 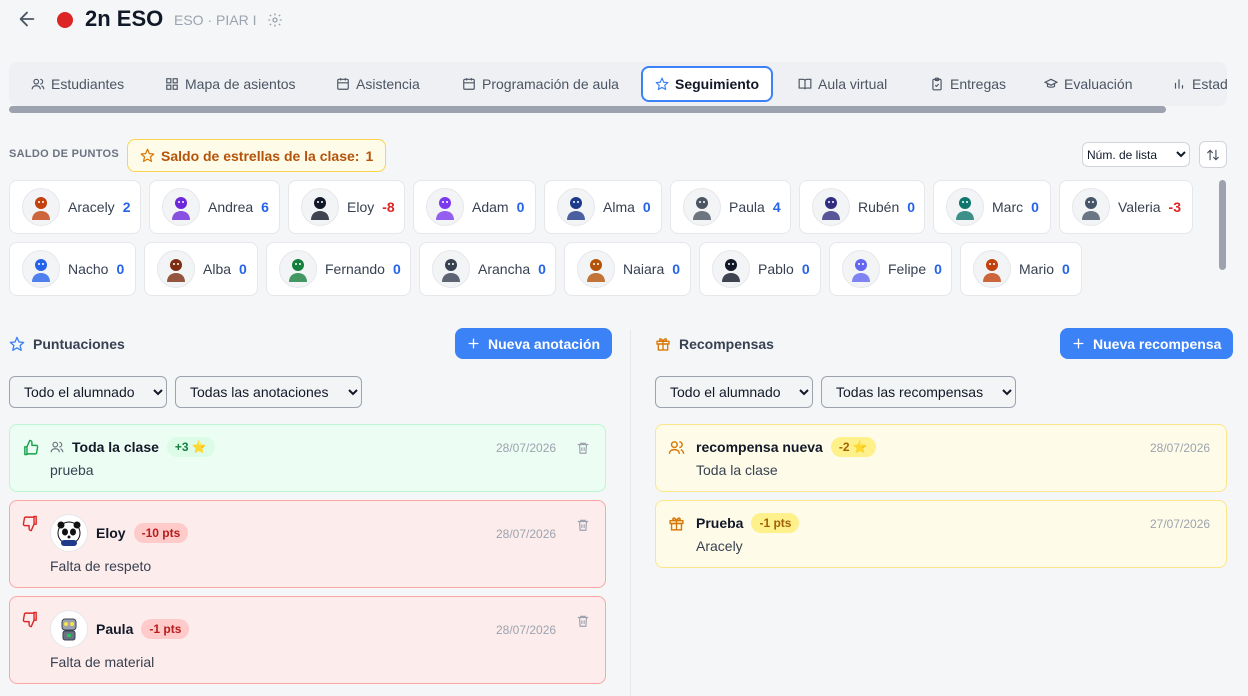 What do you see at coordinates (490, 207) in the screenshot?
I see `student-name: Adam` at bounding box center [490, 207].